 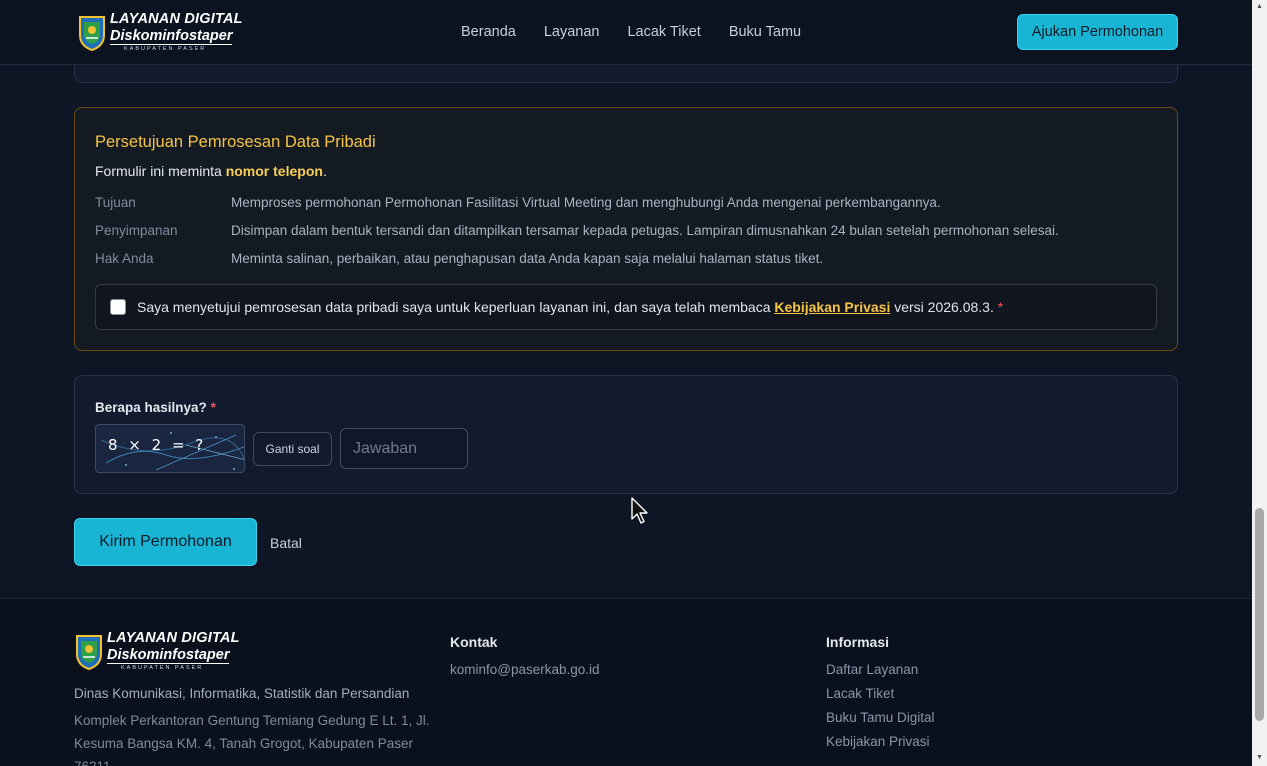 What do you see at coordinates (1259, 7) in the screenshot?
I see `scroll-up-arrow-icon: ▲` at bounding box center [1259, 7].